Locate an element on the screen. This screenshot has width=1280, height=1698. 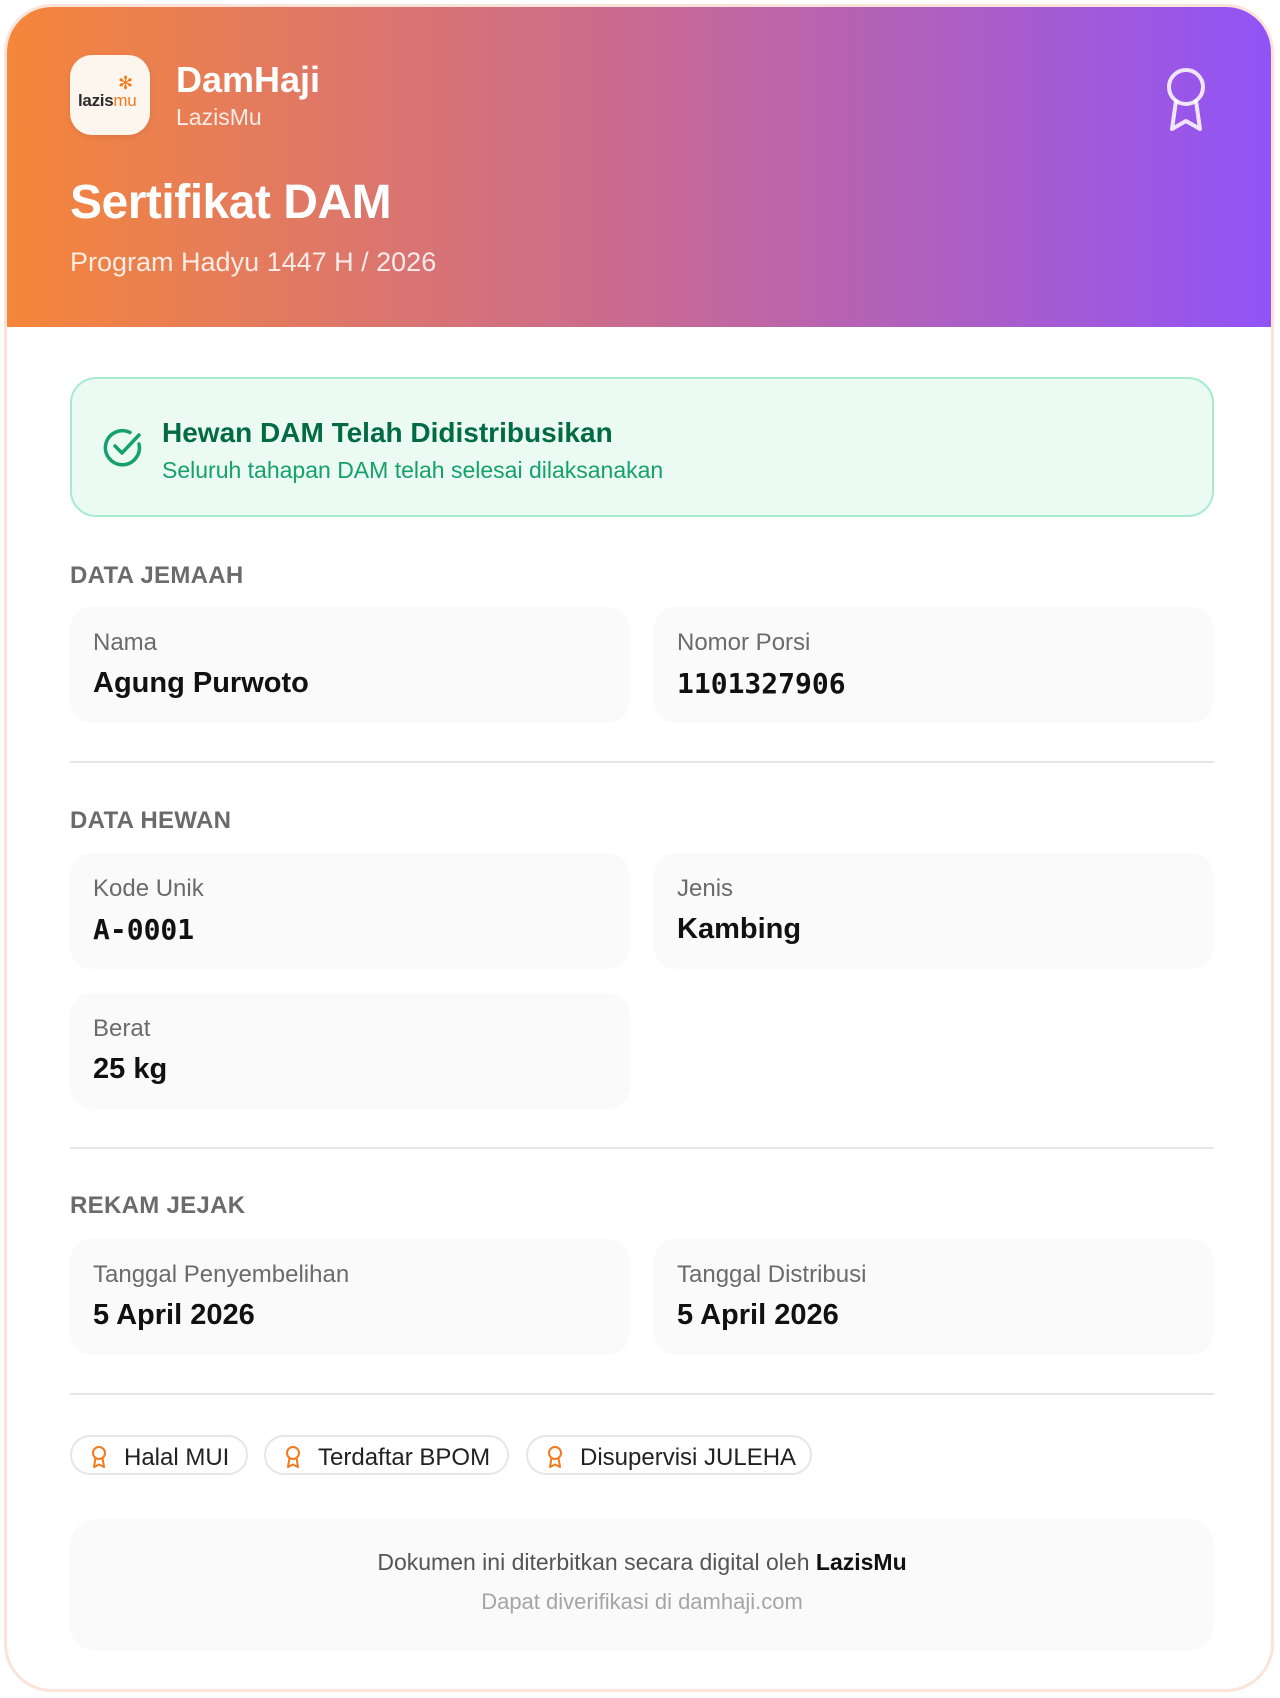
brand-name: DamHaji is located at coordinates (248, 79).